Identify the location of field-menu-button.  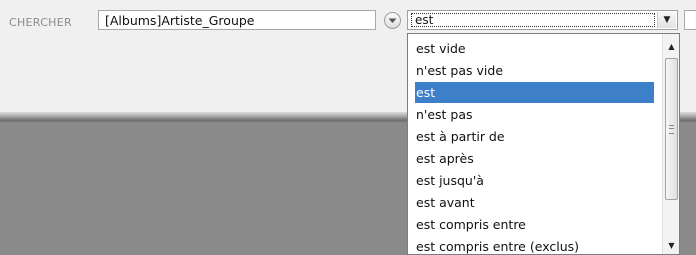
(392, 20).